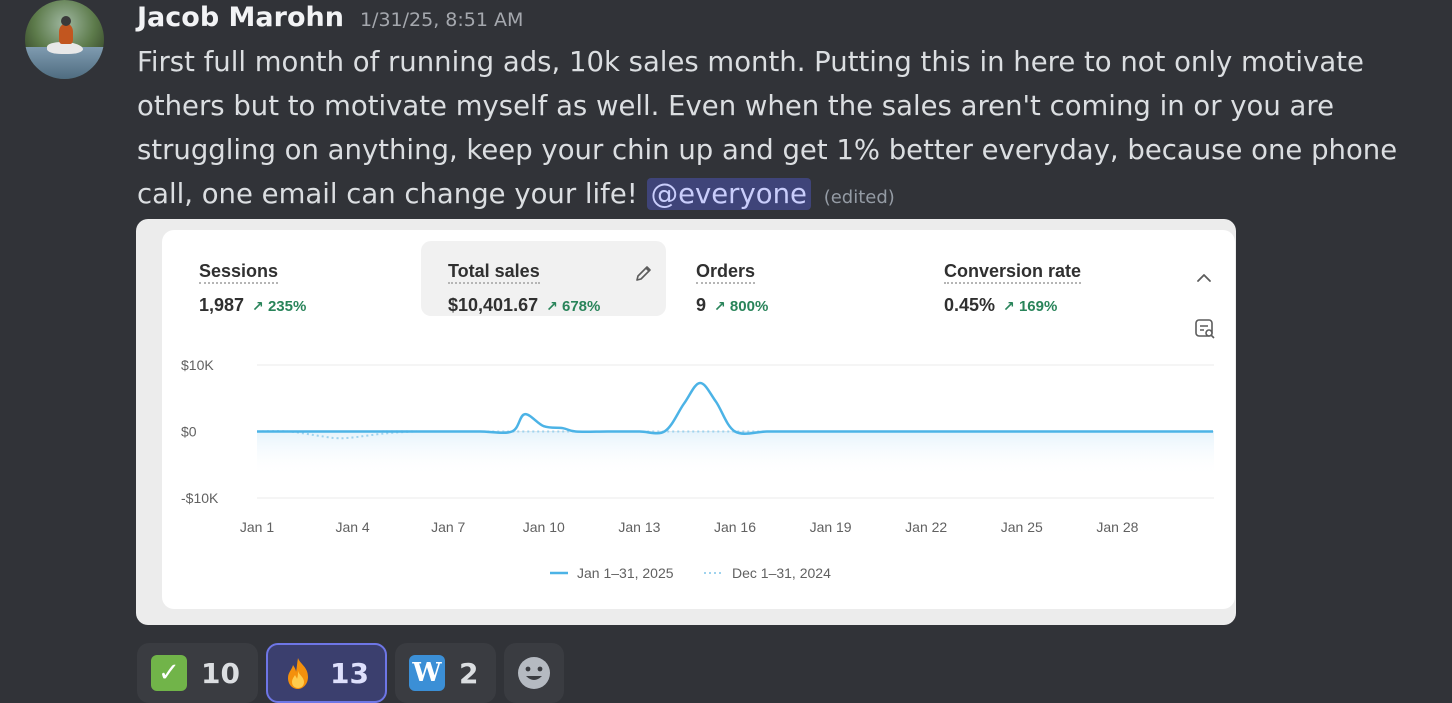 The width and height of the screenshot is (1452, 703). I want to click on edited-label: (edited), so click(859, 197).